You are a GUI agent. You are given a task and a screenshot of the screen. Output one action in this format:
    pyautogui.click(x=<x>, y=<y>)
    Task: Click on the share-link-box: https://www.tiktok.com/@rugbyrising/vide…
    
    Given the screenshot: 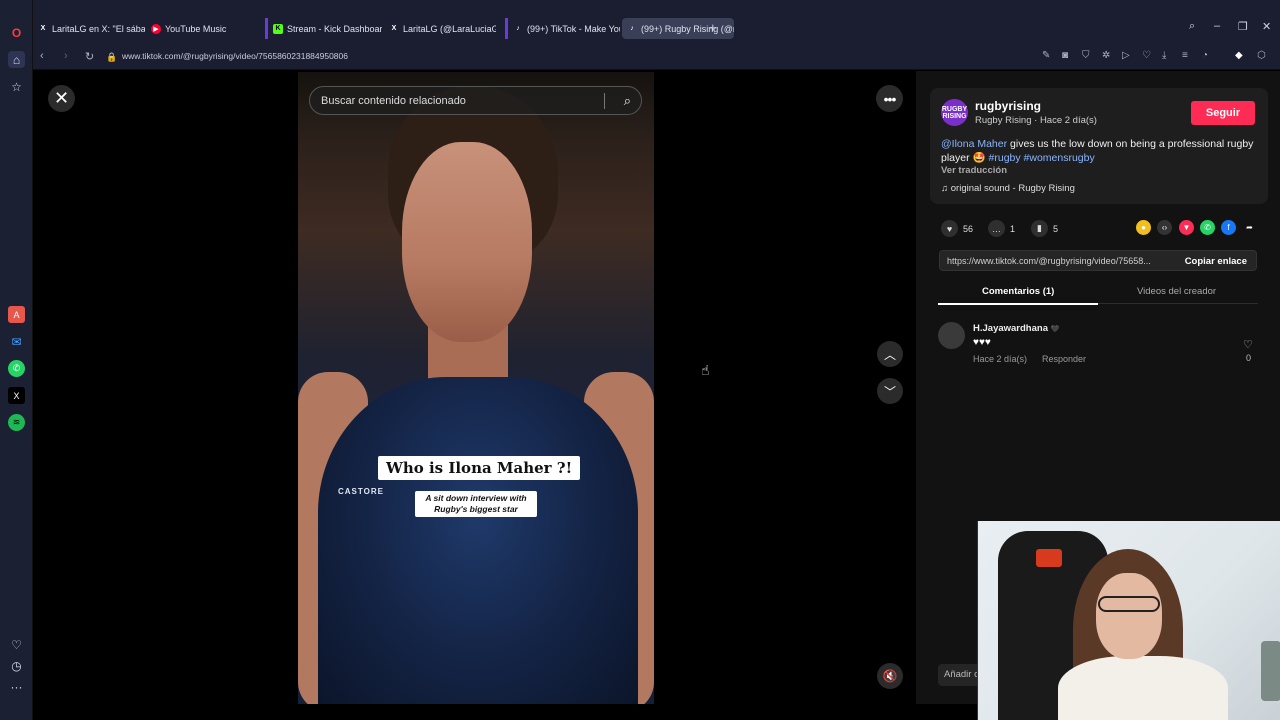 What is the action you would take?
    pyautogui.click(x=1098, y=260)
    